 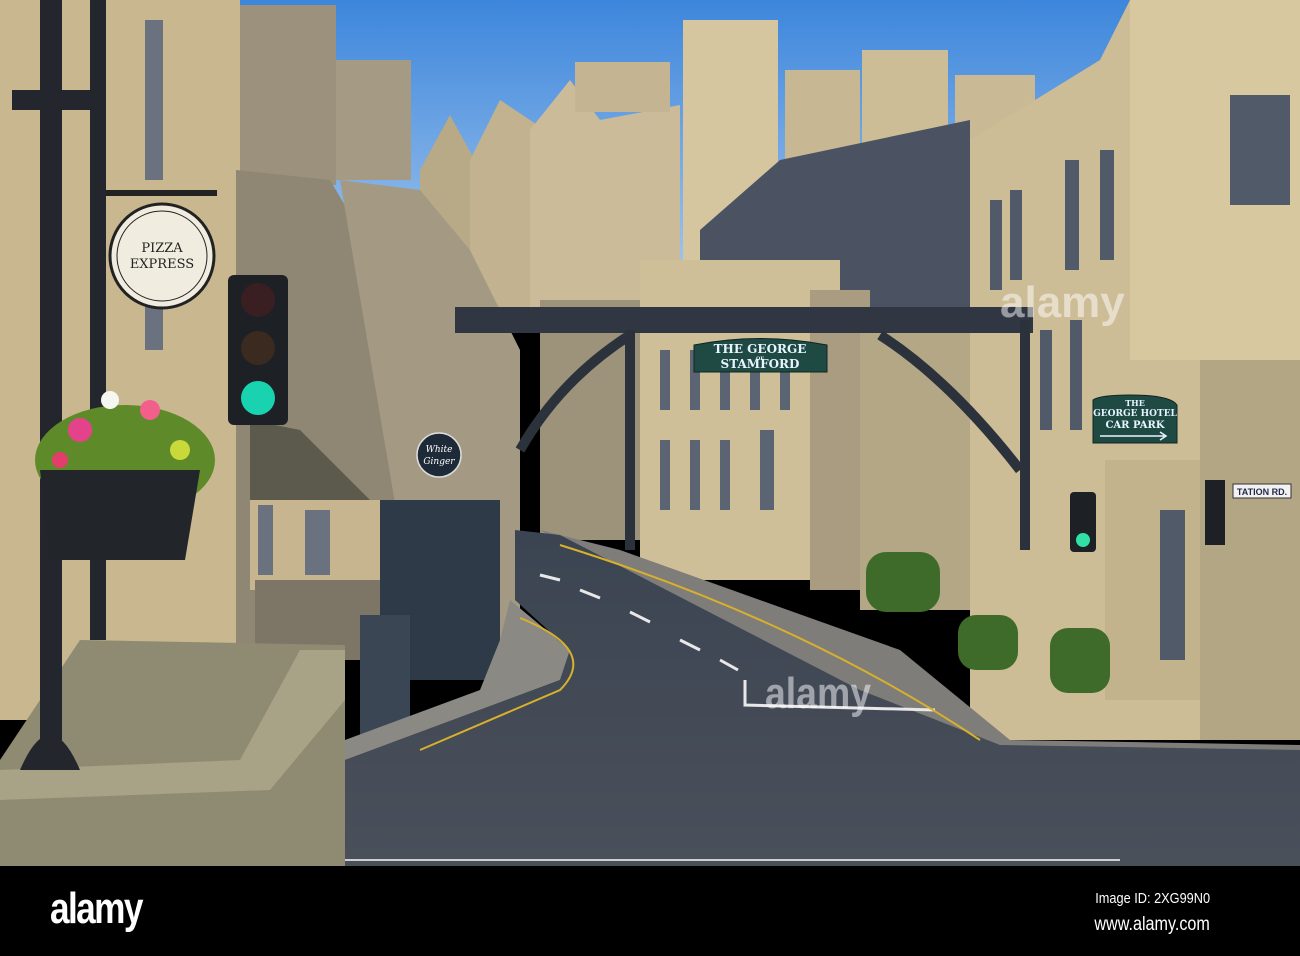 What do you see at coordinates (439, 450) in the screenshot?
I see `white-ginger-line-1: White` at bounding box center [439, 450].